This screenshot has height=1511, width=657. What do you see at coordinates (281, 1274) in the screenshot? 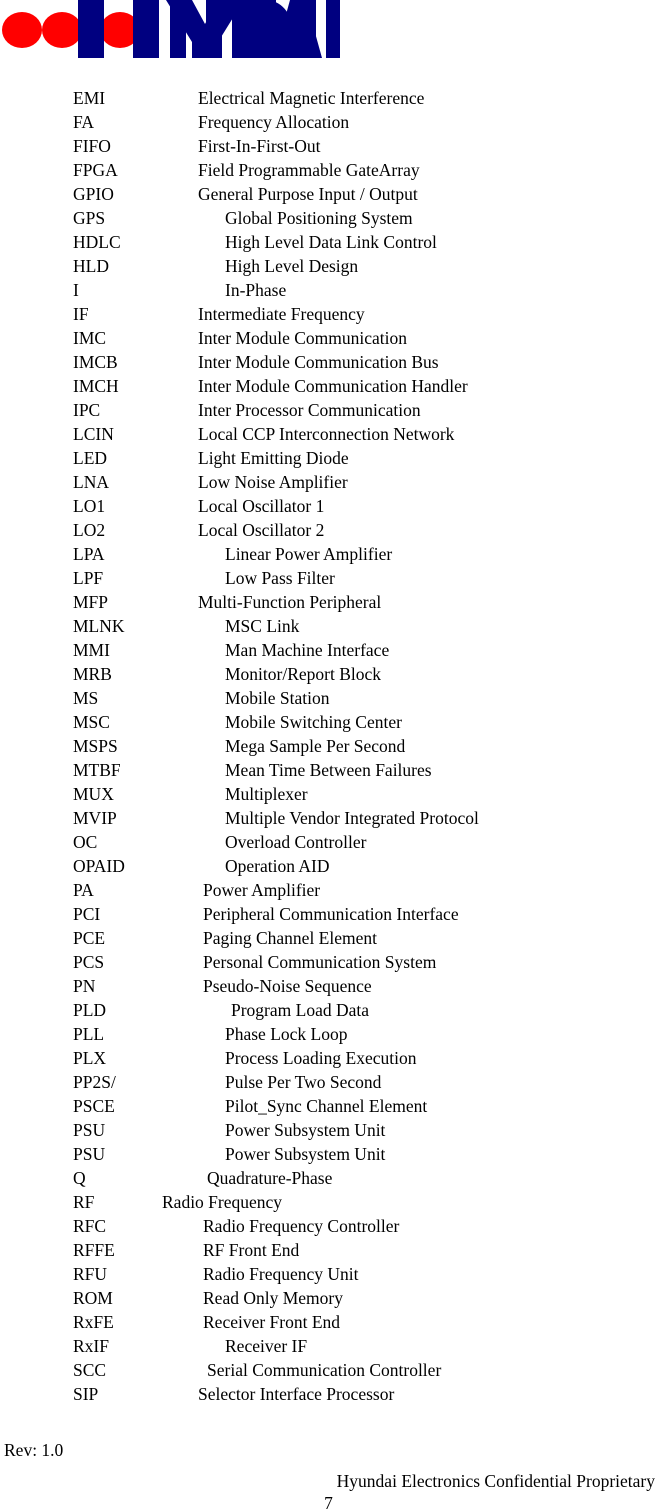
I see `abbreviation-definition: Radio Frequency Unit` at bounding box center [281, 1274].